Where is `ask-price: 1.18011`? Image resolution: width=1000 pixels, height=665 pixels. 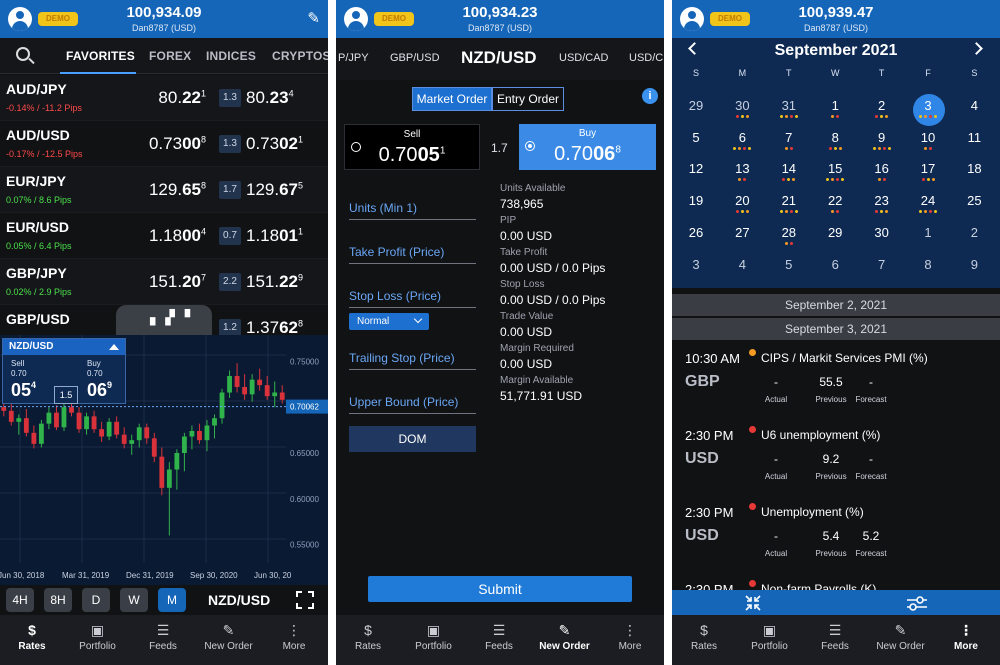
ask-price: 1.18011 is located at coordinates (279, 236).